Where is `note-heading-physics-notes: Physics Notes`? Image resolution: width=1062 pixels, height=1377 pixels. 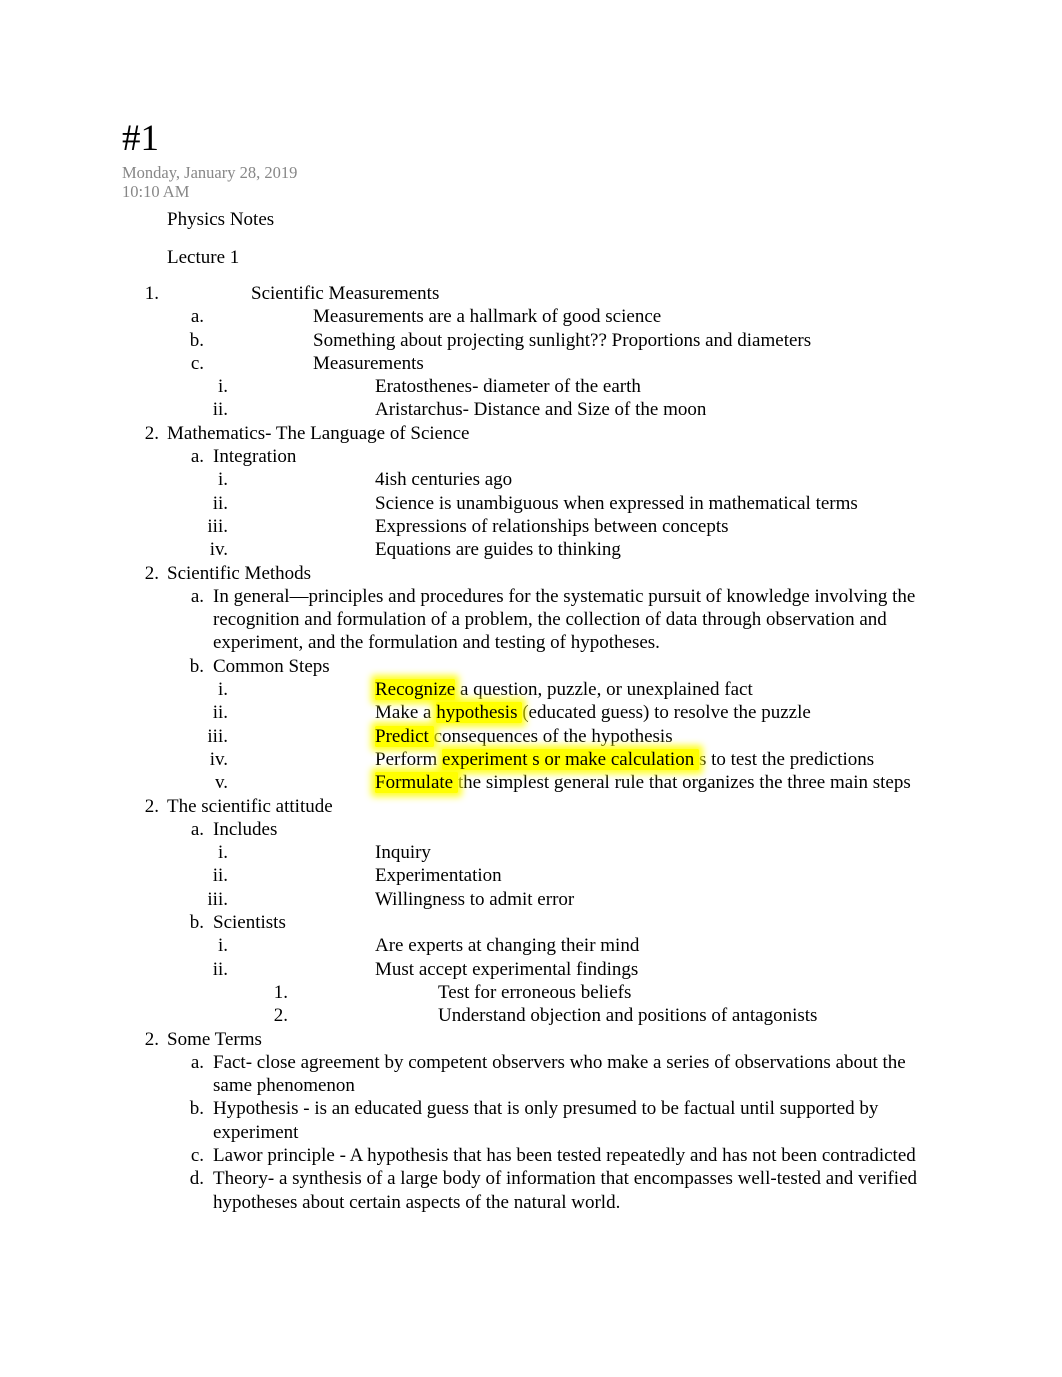 note-heading-physics-notes: Physics Notes is located at coordinates (220, 219).